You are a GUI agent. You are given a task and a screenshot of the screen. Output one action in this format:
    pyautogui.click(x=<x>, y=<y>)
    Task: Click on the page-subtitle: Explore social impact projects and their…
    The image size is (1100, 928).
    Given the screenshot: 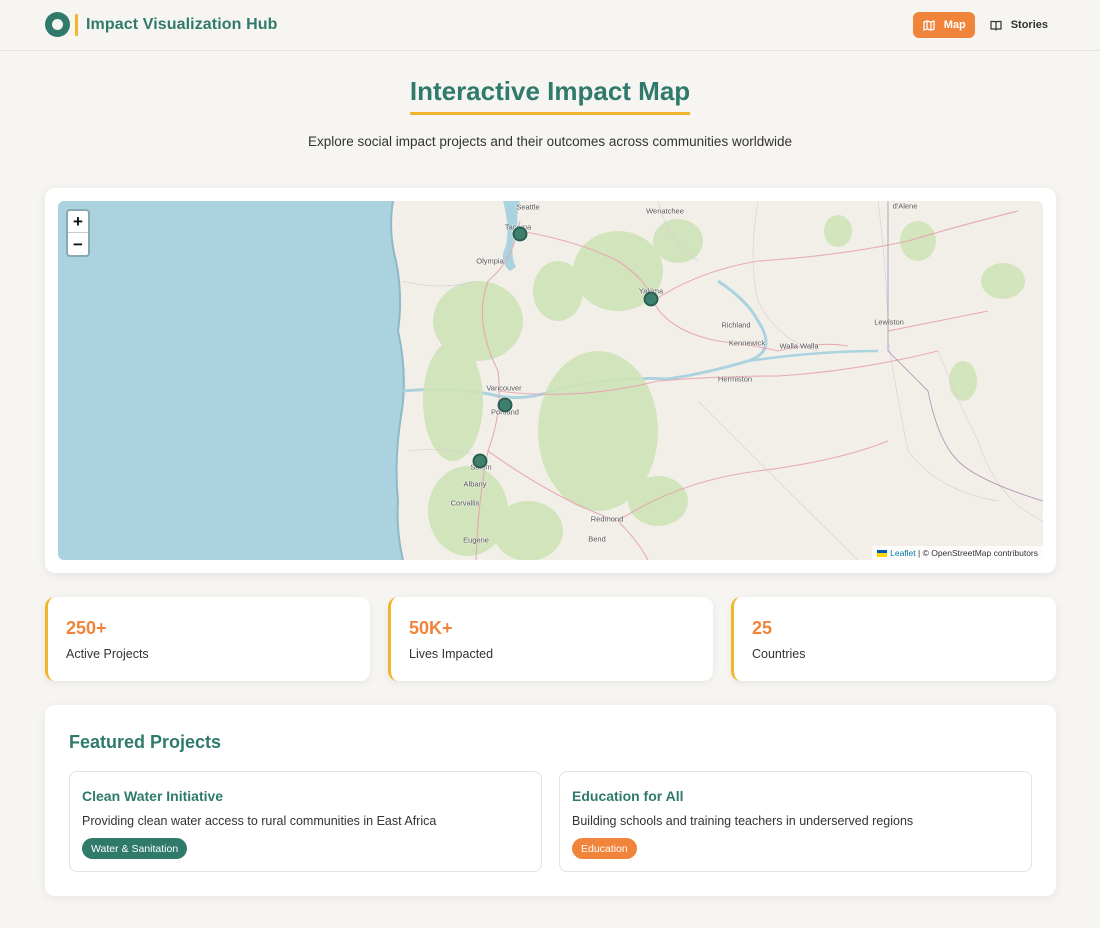 What is the action you would take?
    pyautogui.click(x=550, y=141)
    